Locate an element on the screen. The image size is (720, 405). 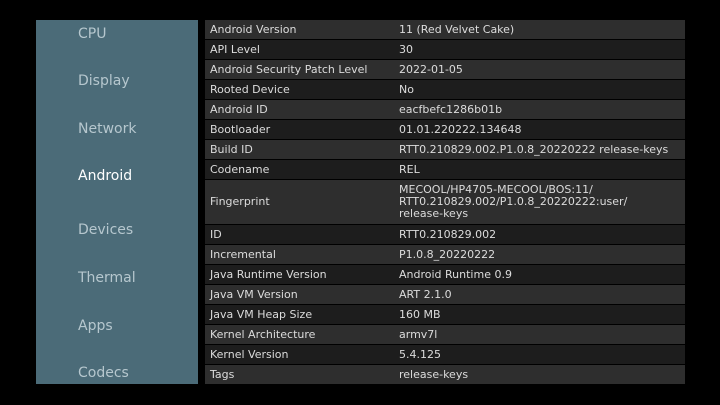
row-key: Kernel Version is located at coordinates (249, 354).